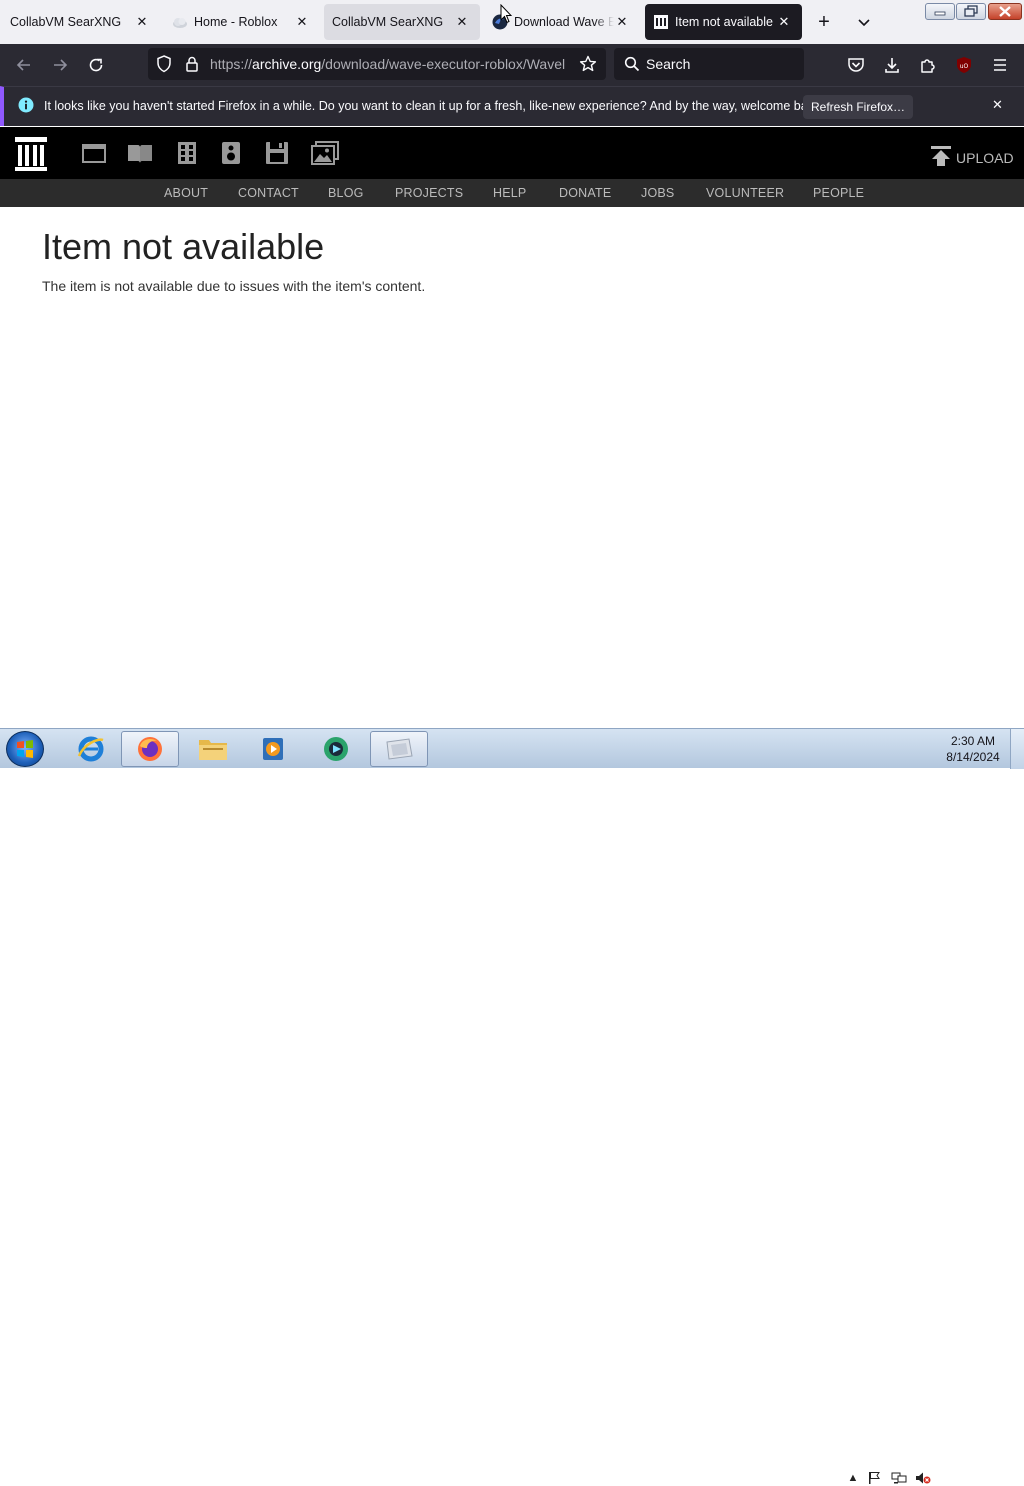  Describe the element at coordinates (31, 156) in the screenshot. I see `archive-logo-icon` at that location.